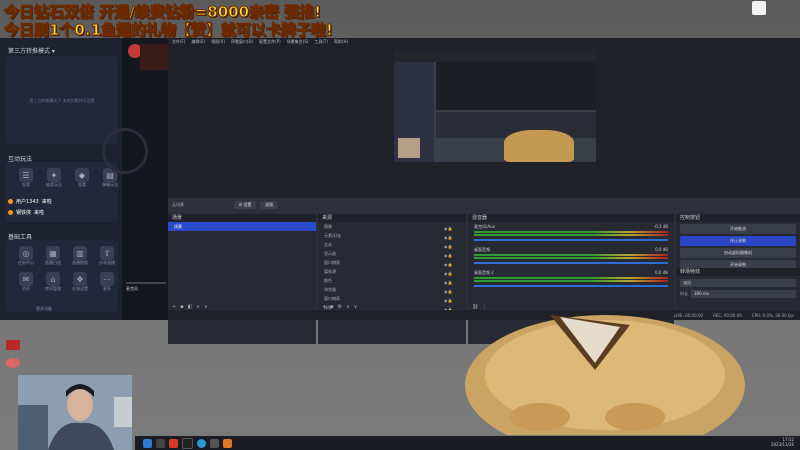 The width and height of the screenshot is (800, 450). What do you see at coordinates (242, 226) in the screenshot?
I see `scene-item: 场景` at bounding box center [242, 226].